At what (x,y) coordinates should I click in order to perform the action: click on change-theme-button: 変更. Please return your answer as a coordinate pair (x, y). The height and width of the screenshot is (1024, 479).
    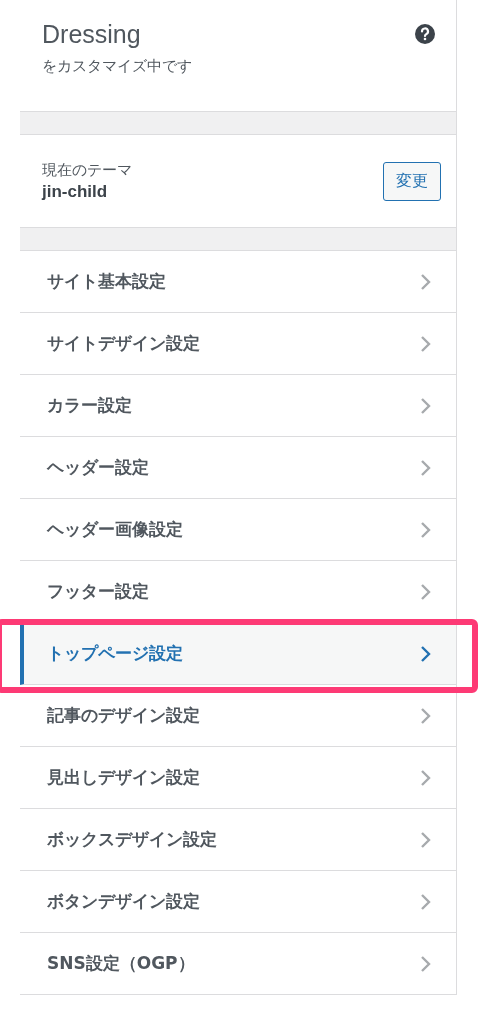
    Looking at the image, I should click on (412, 181).